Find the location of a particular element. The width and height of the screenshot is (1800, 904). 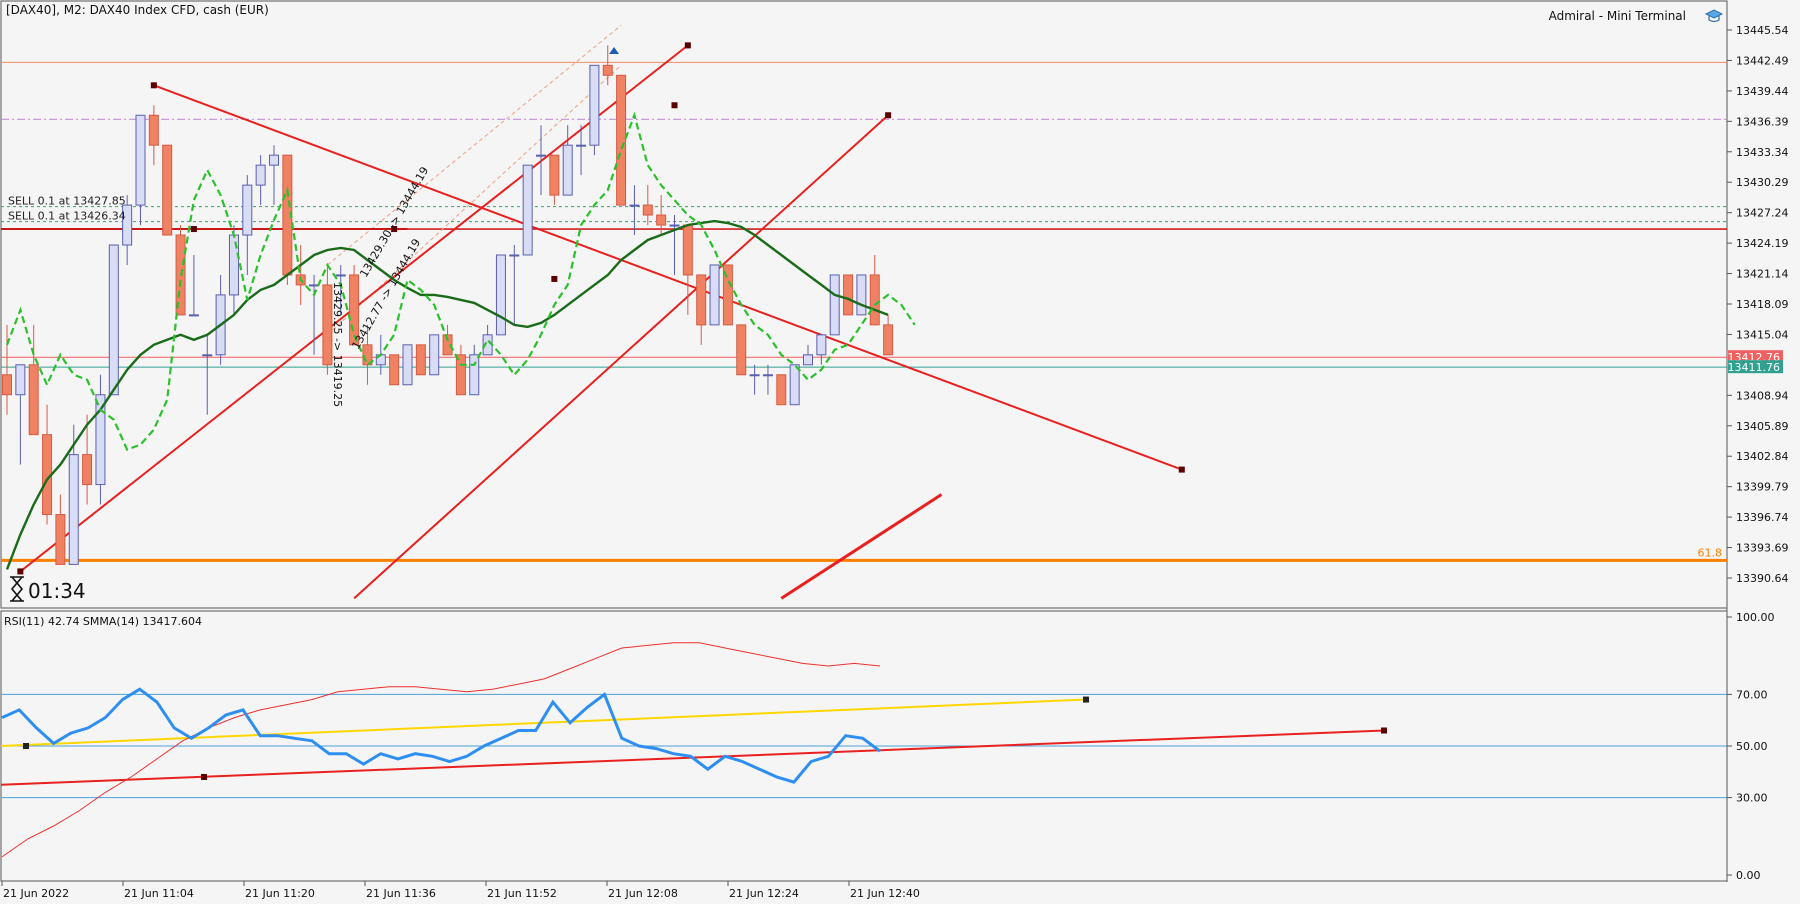

terminal-name: Admiral - Mini Terminal is located at coordinates (1617, 16).